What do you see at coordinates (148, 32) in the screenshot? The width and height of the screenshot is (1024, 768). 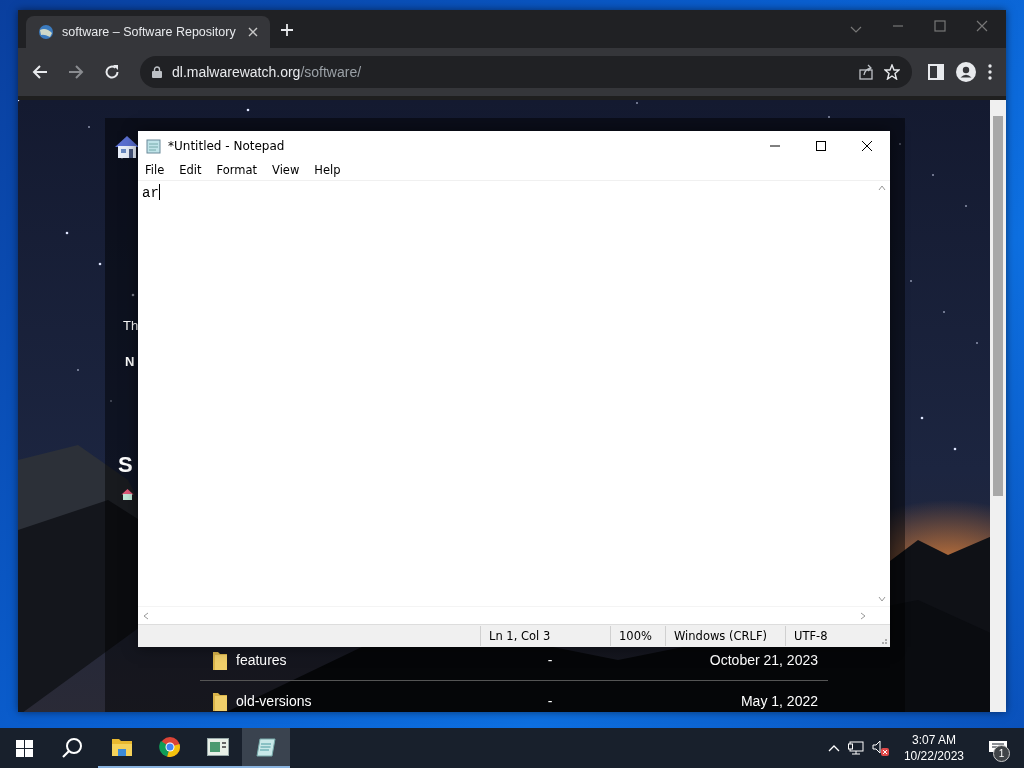 I see `browser-tab: software – Software Repository` at bounding box center [148, 32].